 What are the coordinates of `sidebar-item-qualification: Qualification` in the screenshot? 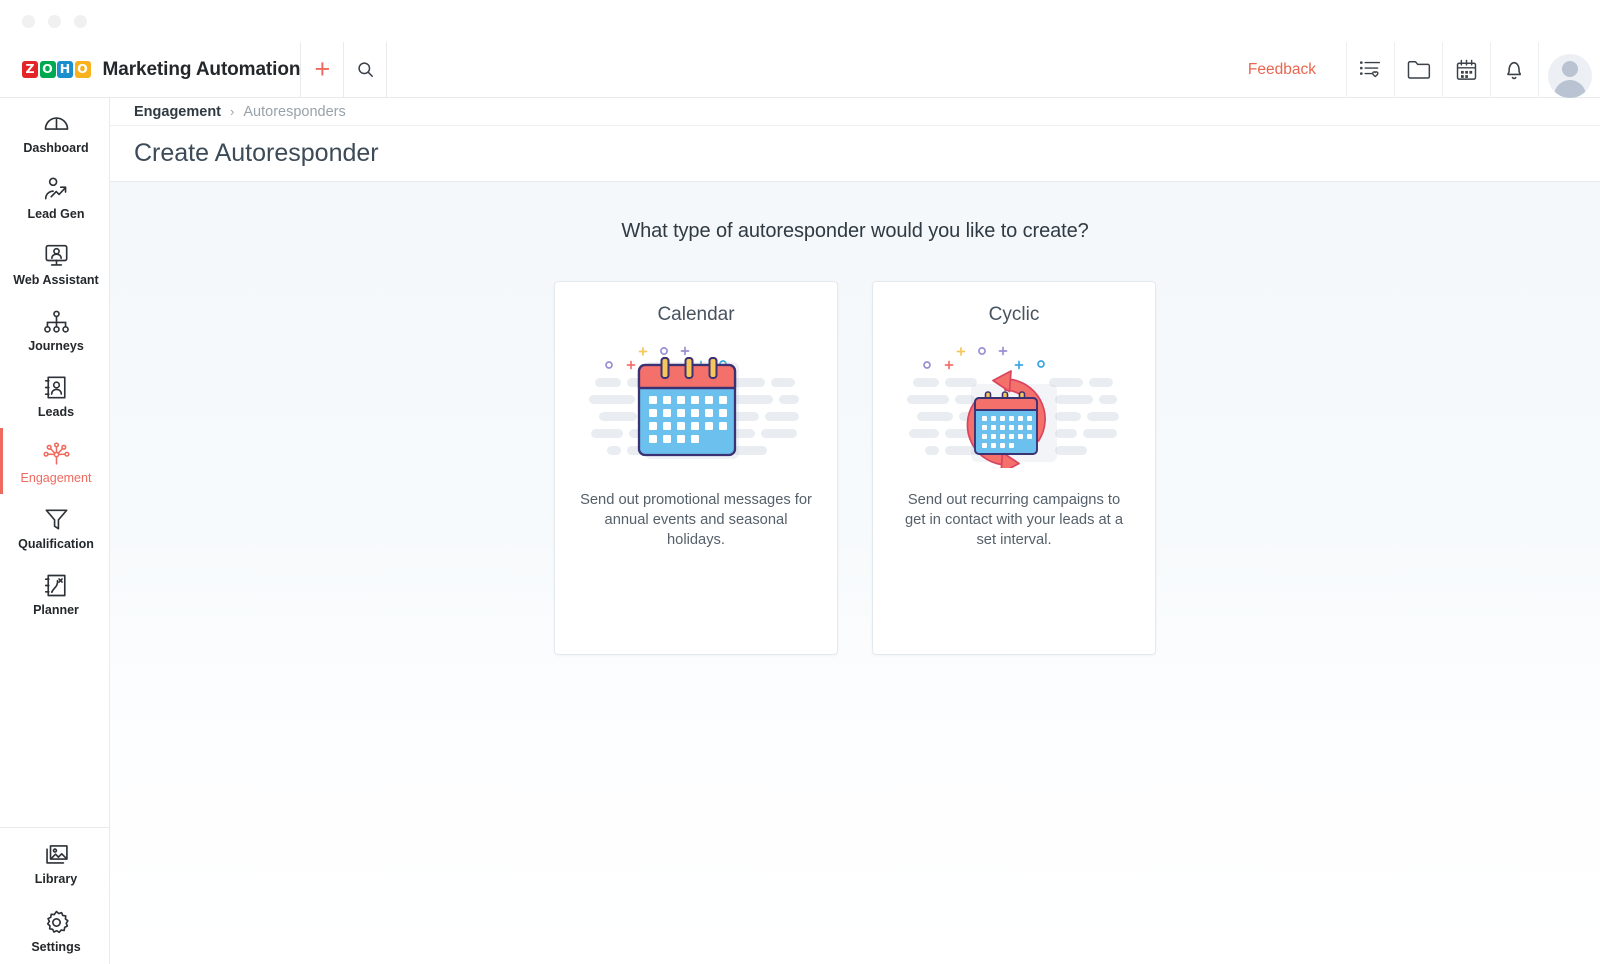 It's located at (54, 527).